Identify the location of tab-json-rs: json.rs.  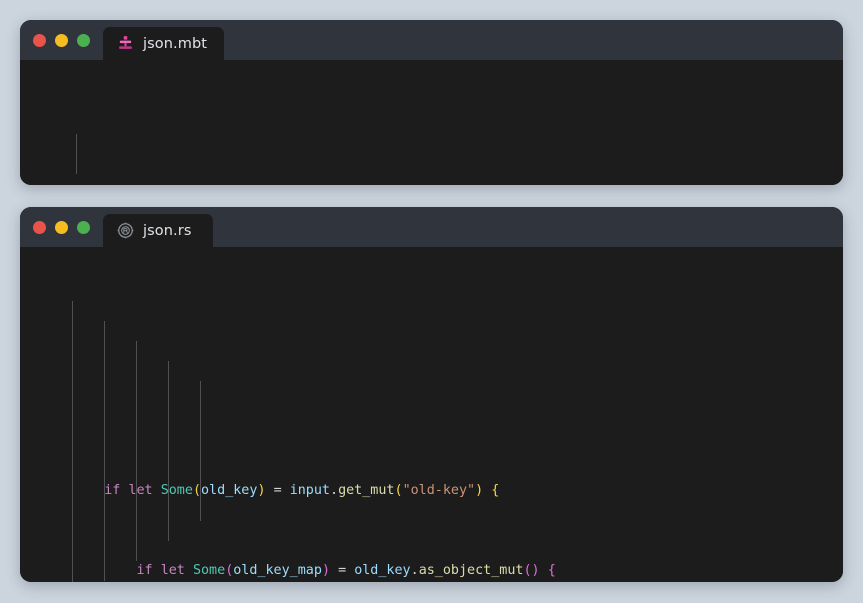
(158, 230).